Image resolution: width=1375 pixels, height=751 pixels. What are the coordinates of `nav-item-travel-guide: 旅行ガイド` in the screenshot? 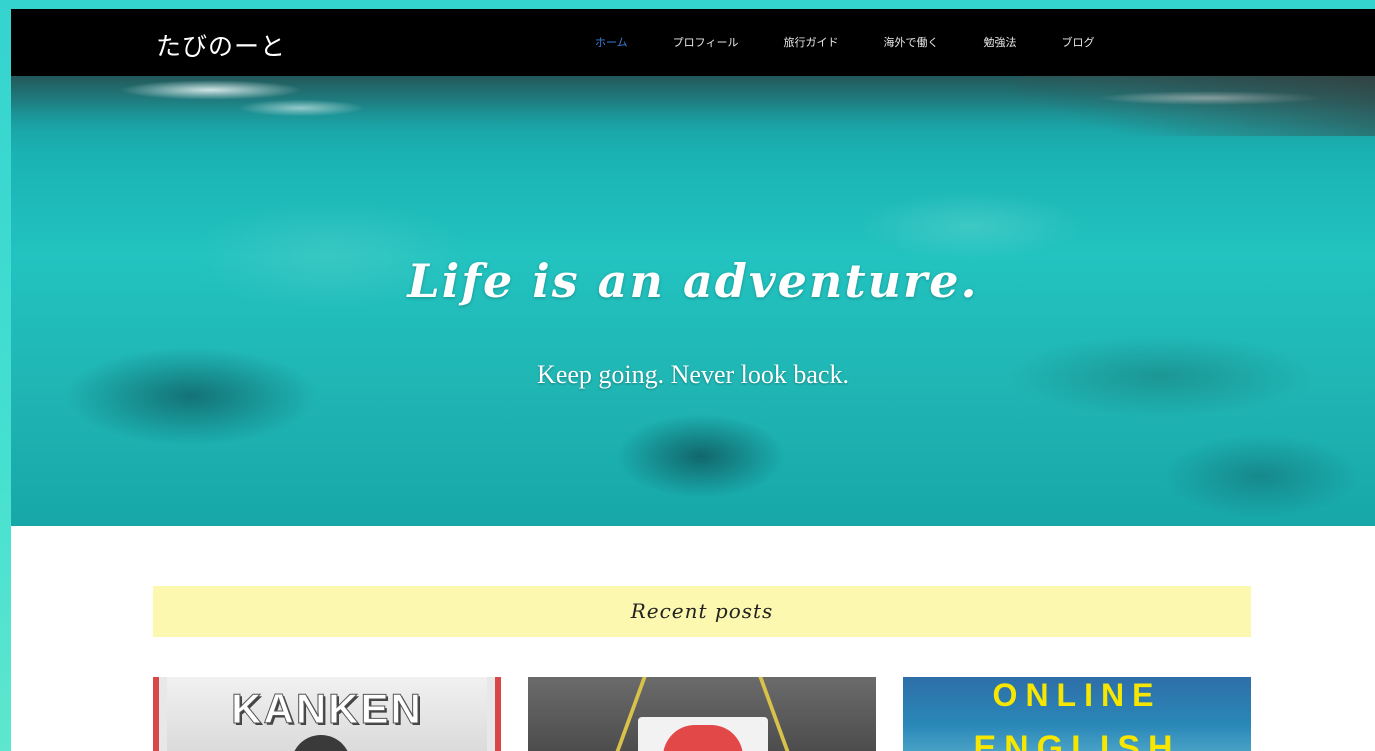 It's located at (810, 42).